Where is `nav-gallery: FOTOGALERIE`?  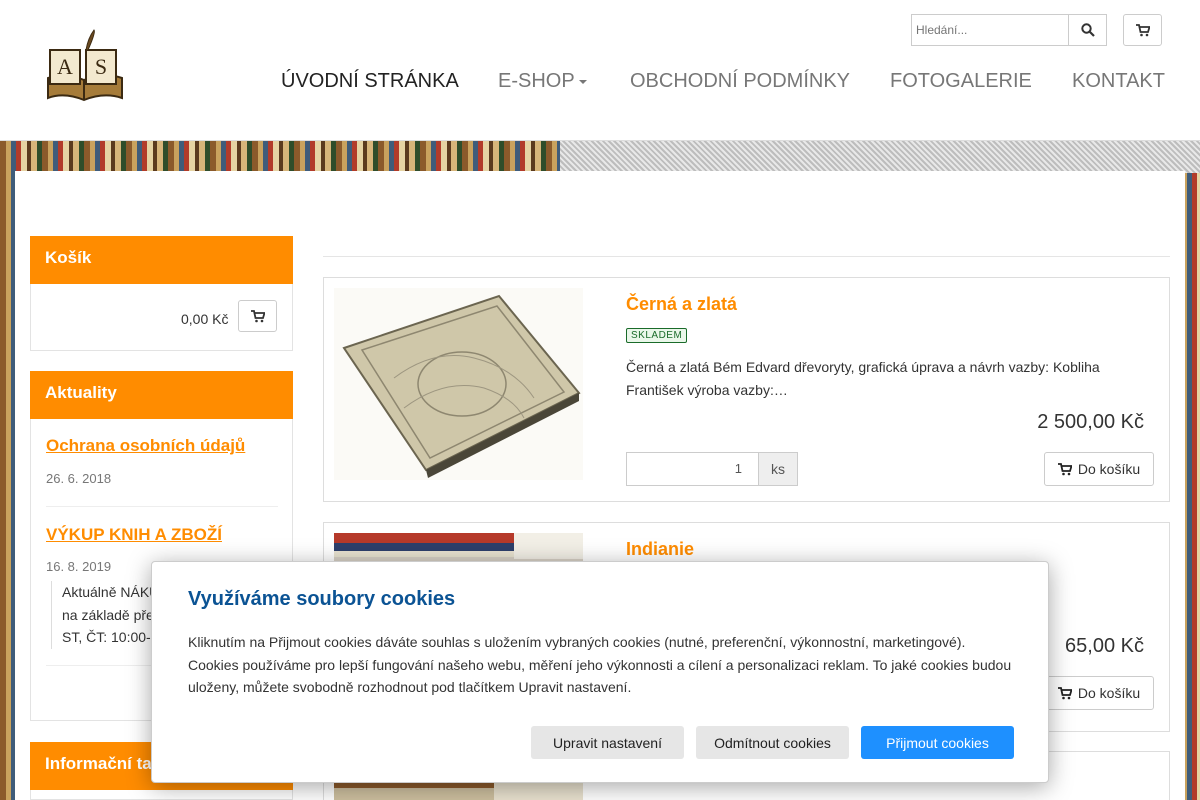
nav-gallery: FOTOGALERIE is located at coordinates (961, 81).